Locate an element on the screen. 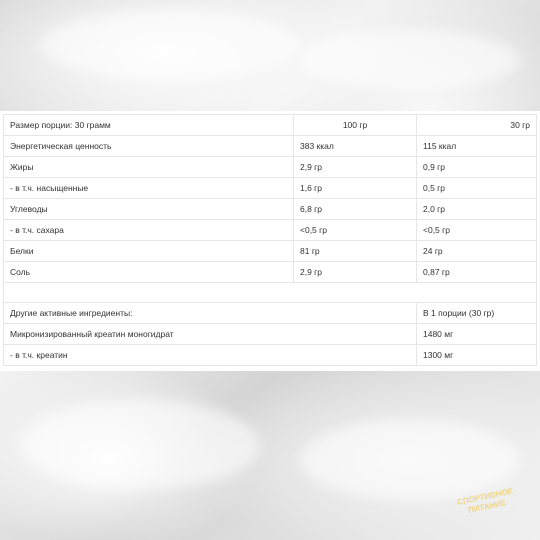 This screenshot has width=540, height=540. nutrient-value-30g: 0,87 гр is located at coordinates (476, 272).